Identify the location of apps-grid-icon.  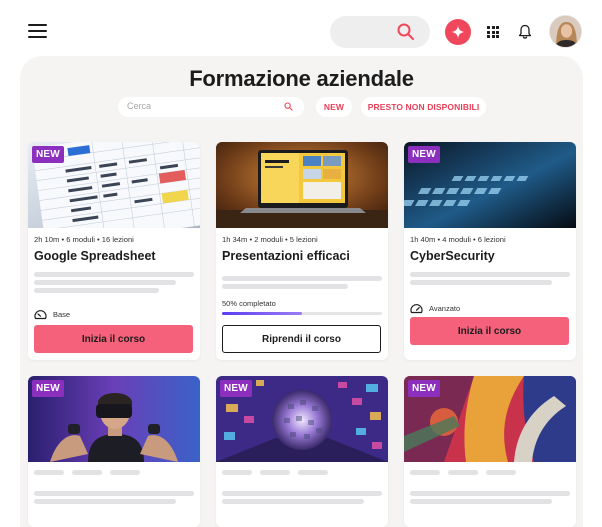
(493, 32).